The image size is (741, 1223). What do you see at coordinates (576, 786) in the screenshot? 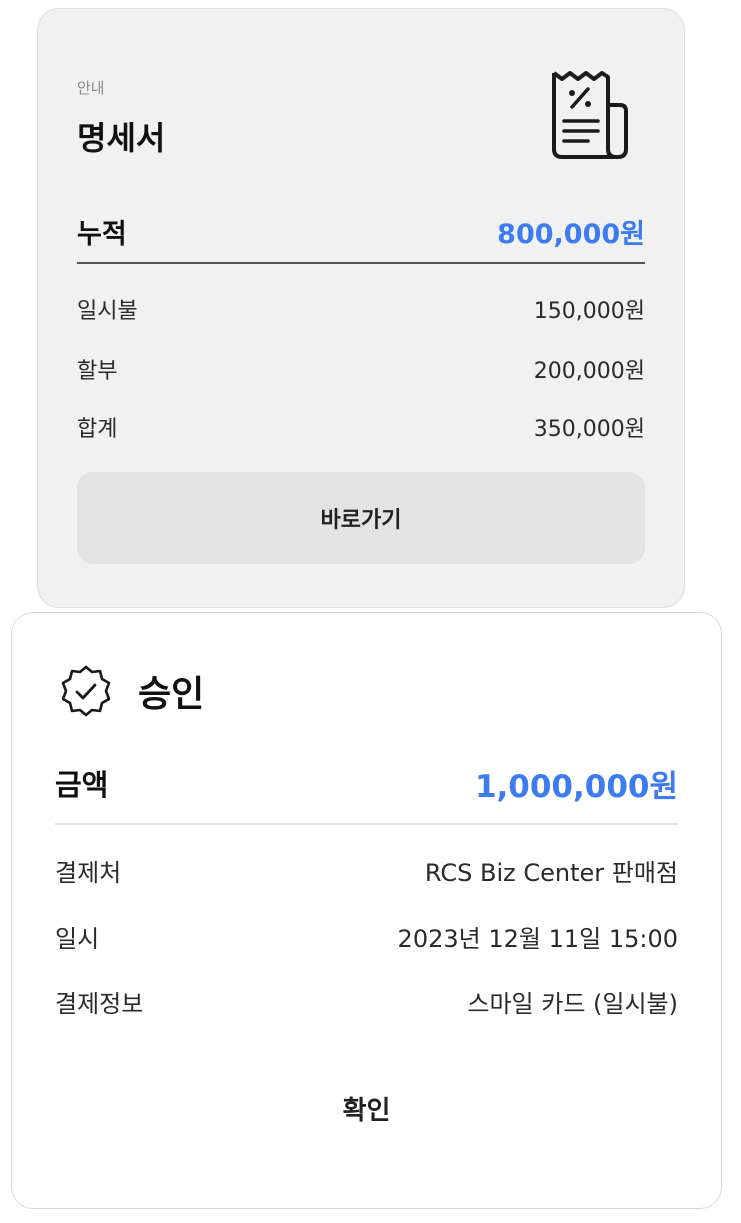
I see `approval-amount-value: 1,000,000원` at bounding box center [576, 786].